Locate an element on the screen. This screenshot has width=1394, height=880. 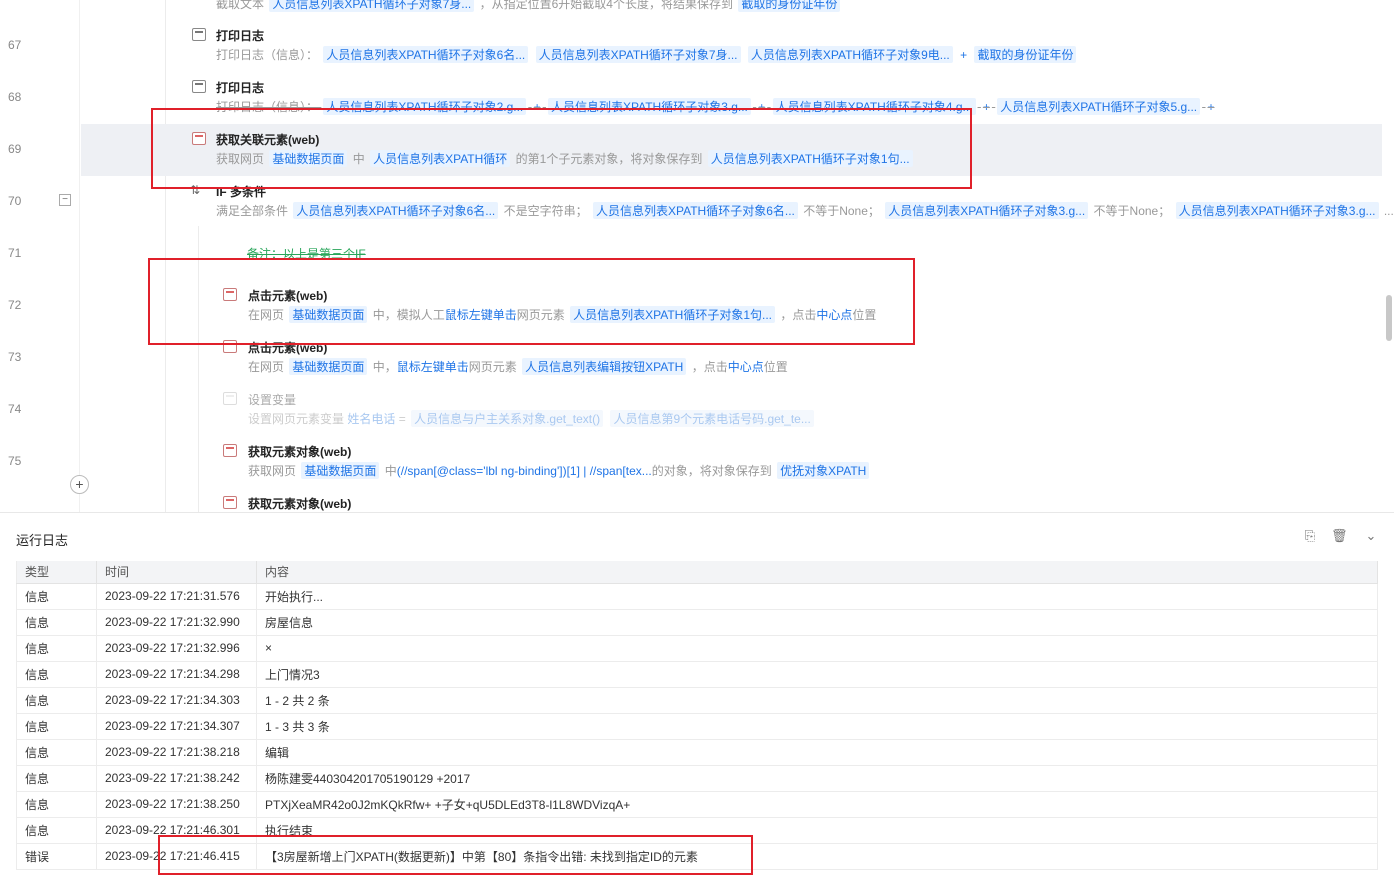
table-row: 信息 2023-09-22 17:21:38.218 编辑 is located at coordinates (697, 752).